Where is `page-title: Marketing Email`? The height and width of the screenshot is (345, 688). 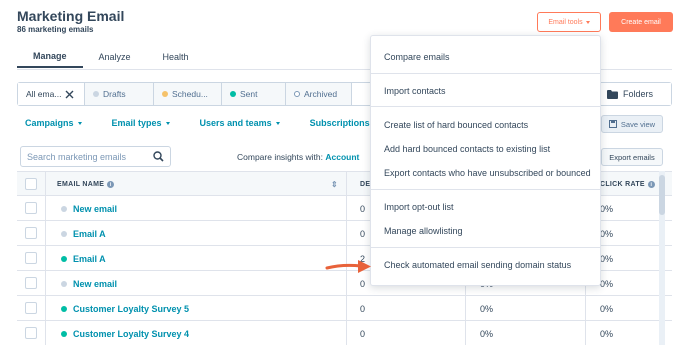
page-title: Marketing Email is located at coordinates (71, 16).